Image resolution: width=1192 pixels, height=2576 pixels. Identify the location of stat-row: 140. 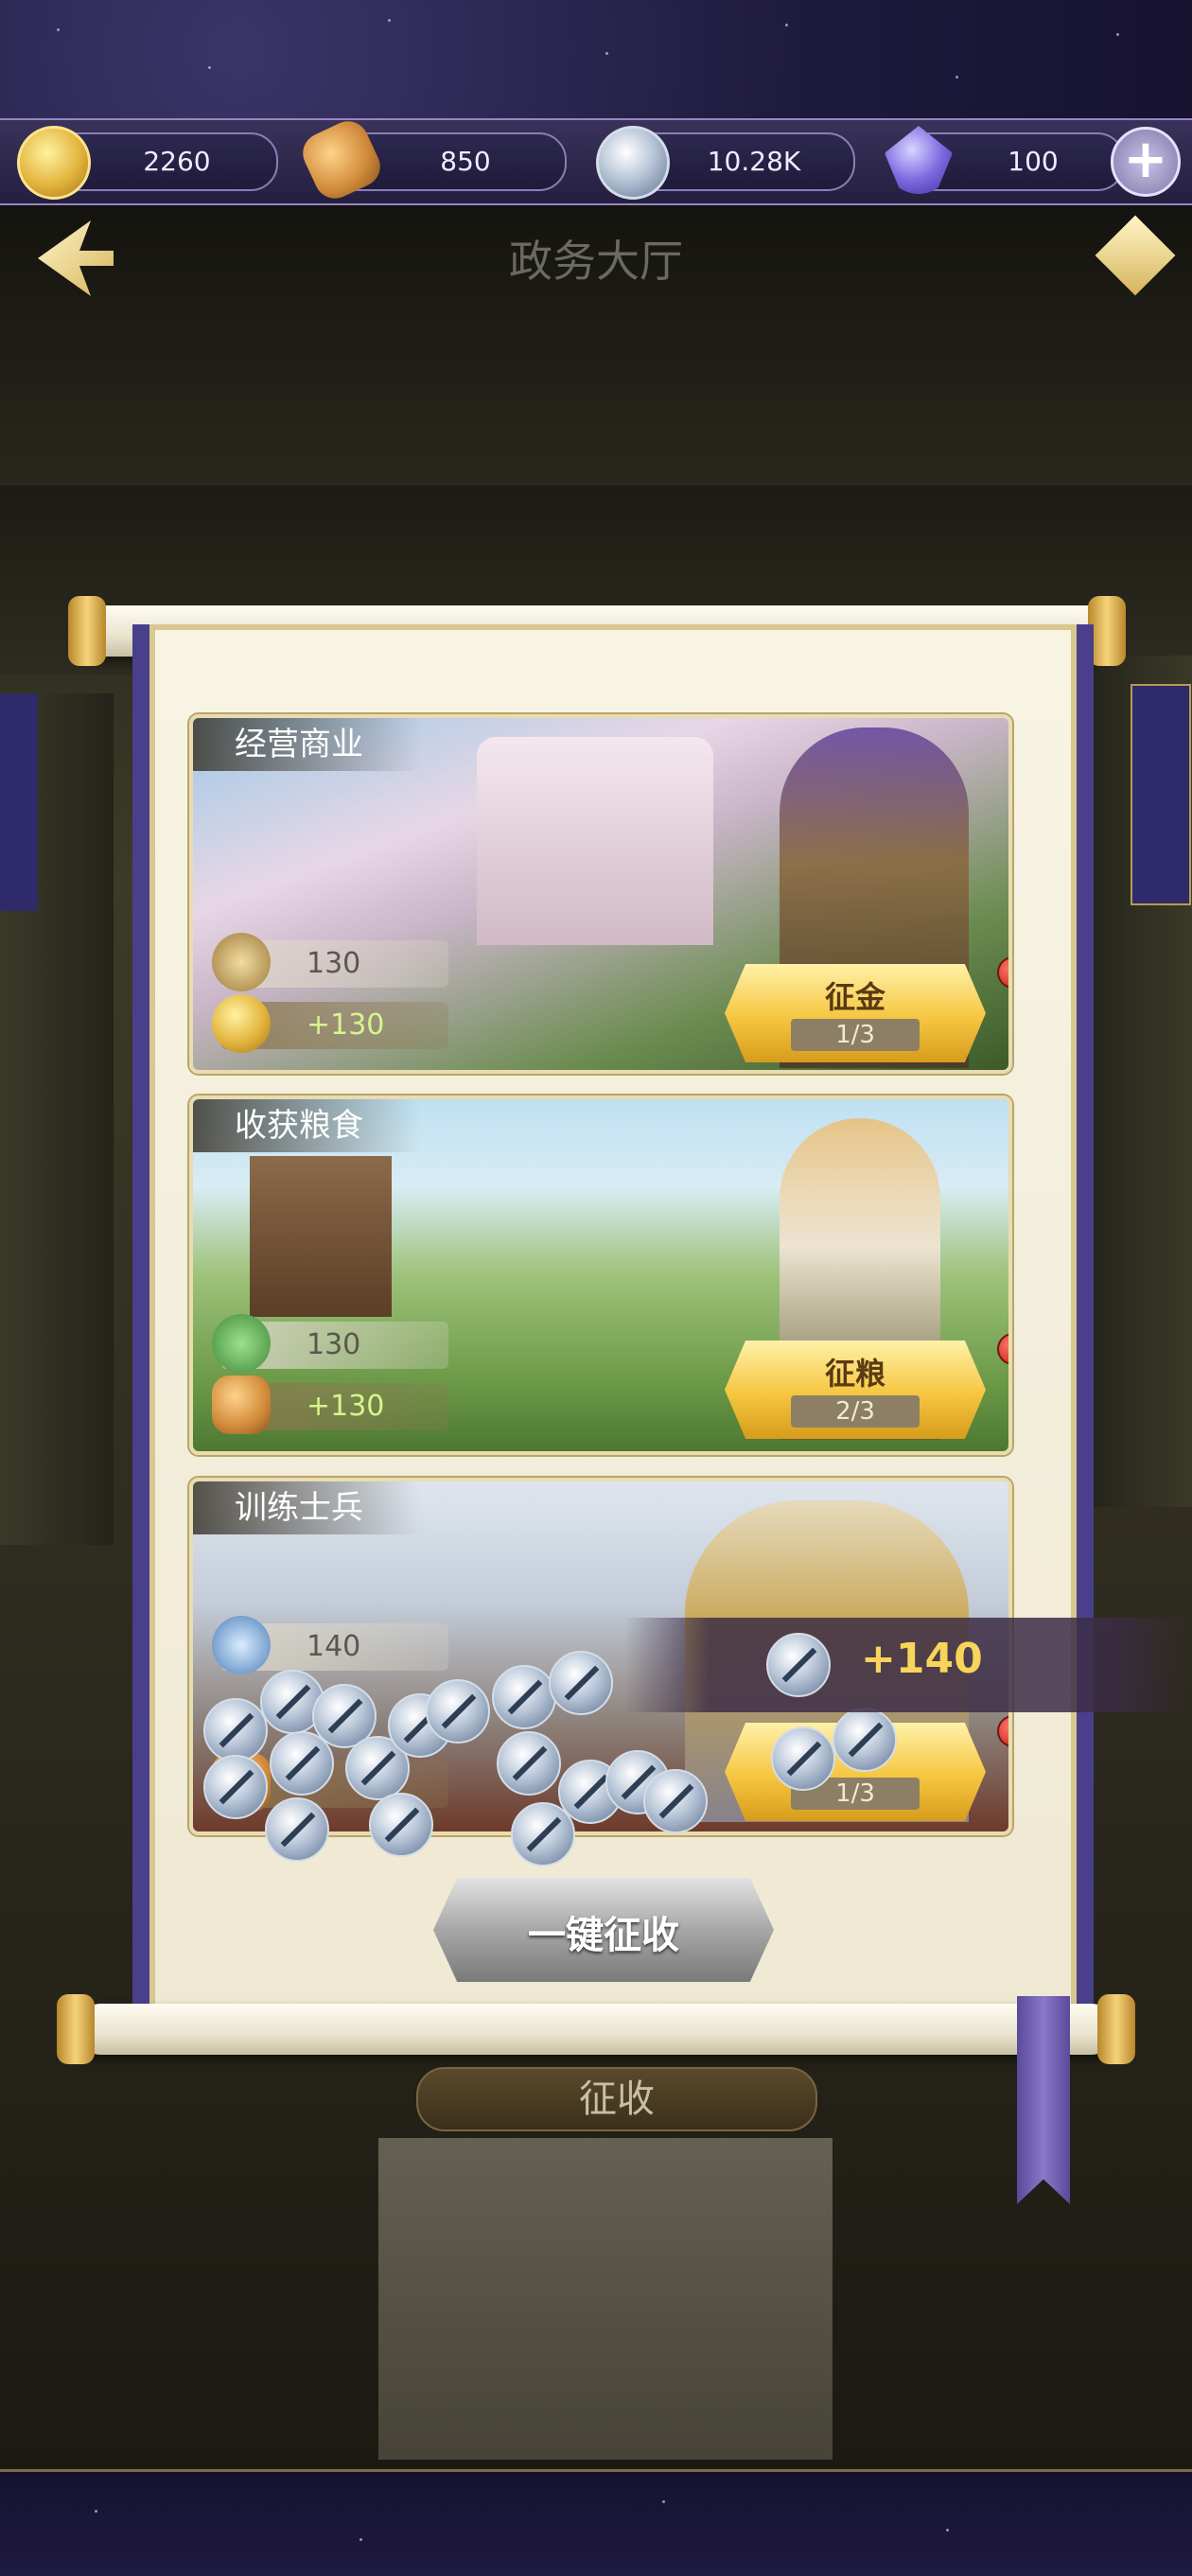
(330, 1645).